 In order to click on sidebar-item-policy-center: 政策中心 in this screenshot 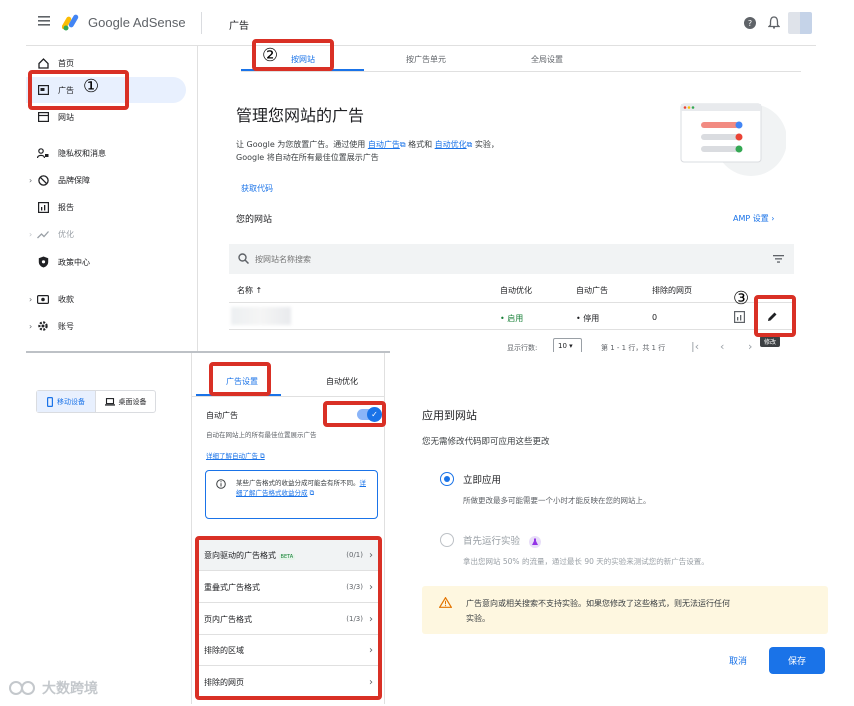, I will do `click(106, 262)`.